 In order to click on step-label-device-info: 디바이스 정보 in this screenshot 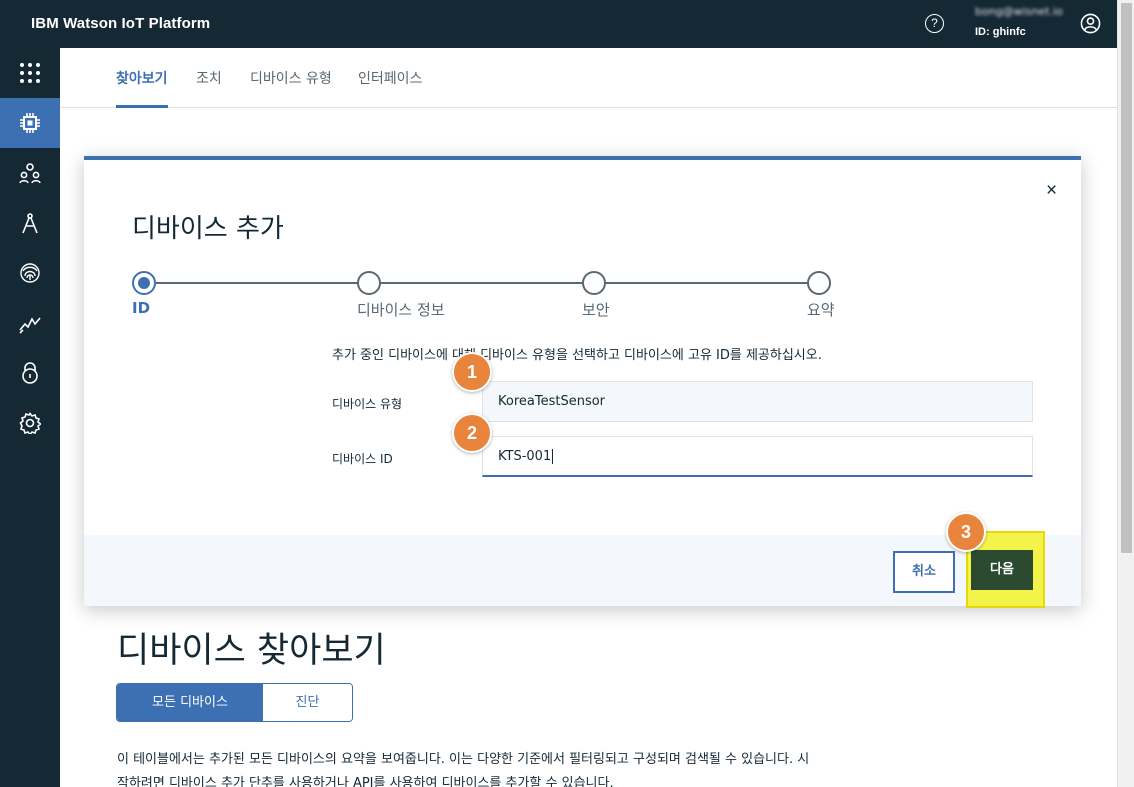, I will do `click(401, 310)`.